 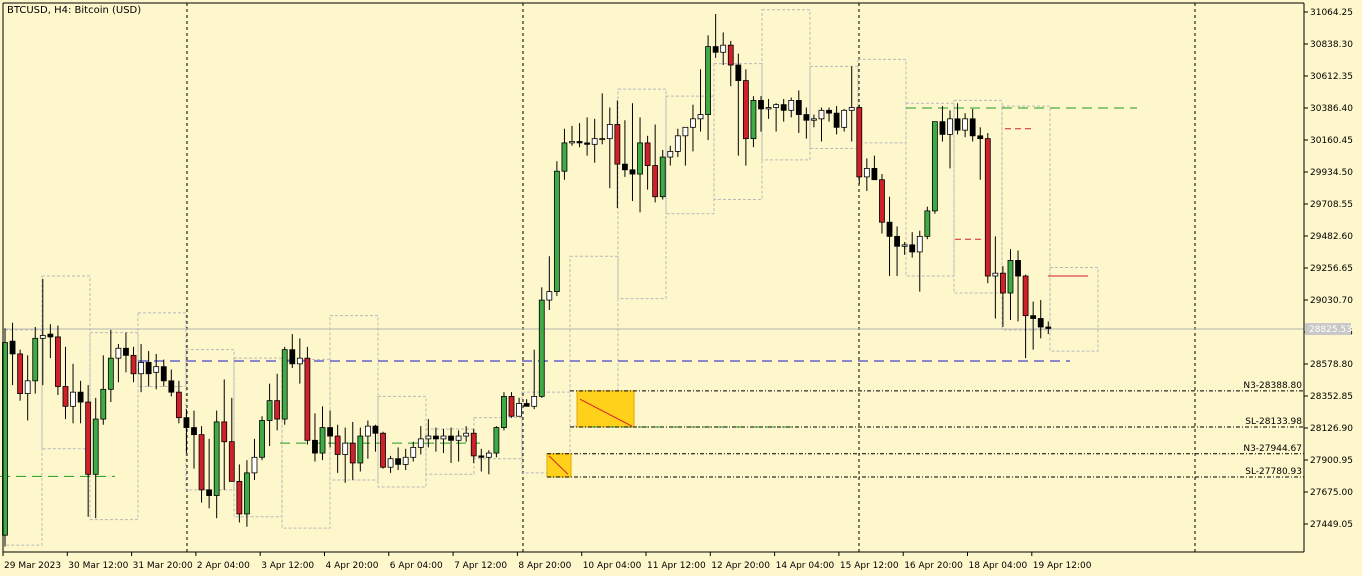 What do you see at coordinates (1331, 13) in the screenshot?
I see `y-tick-label: 31064.25` at bounding box center [1331, 13].